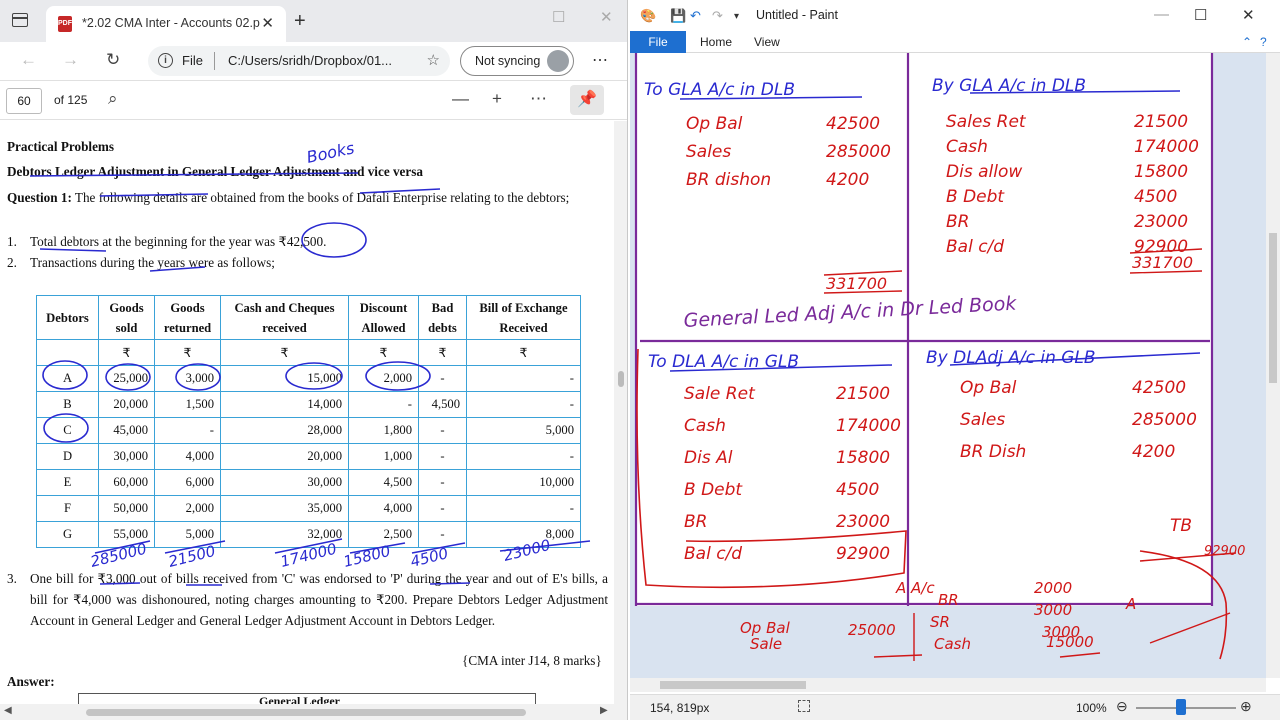 The image size is (1280, 720). What do you see at coordinates (863, 554) in the screenshot?
I see `entry-amount: 92900` at bounding box center [863, 554].